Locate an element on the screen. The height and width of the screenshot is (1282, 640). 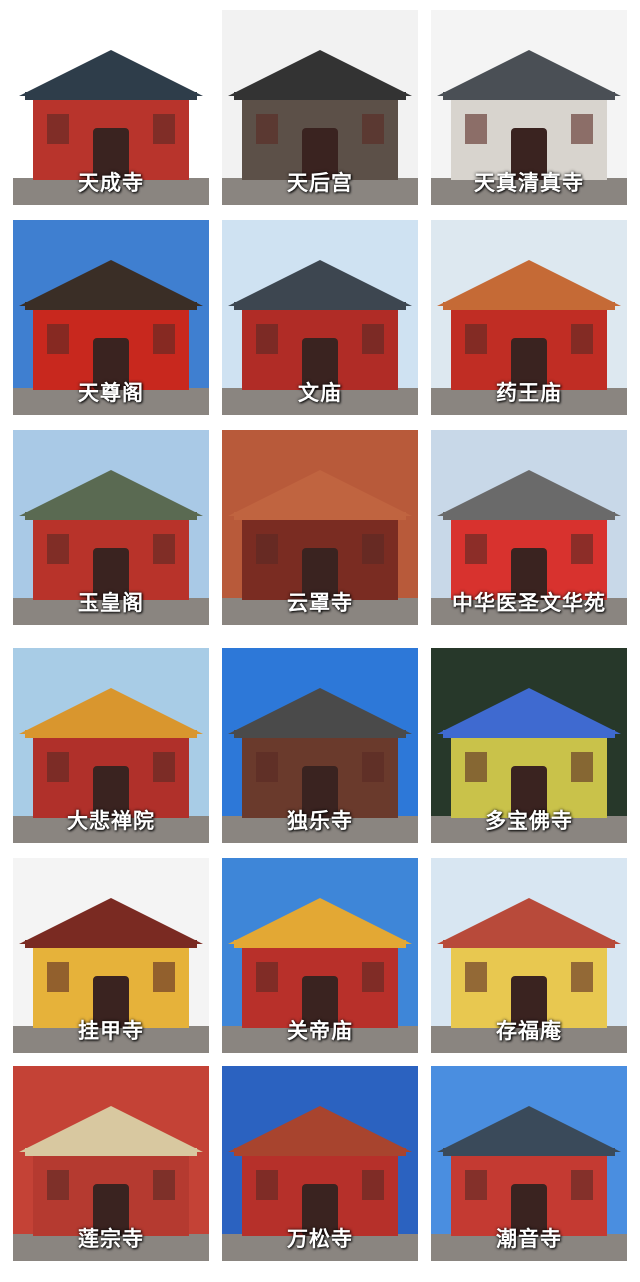
photo-tile: 天真清真寺 is located at coordinates (529, 107).